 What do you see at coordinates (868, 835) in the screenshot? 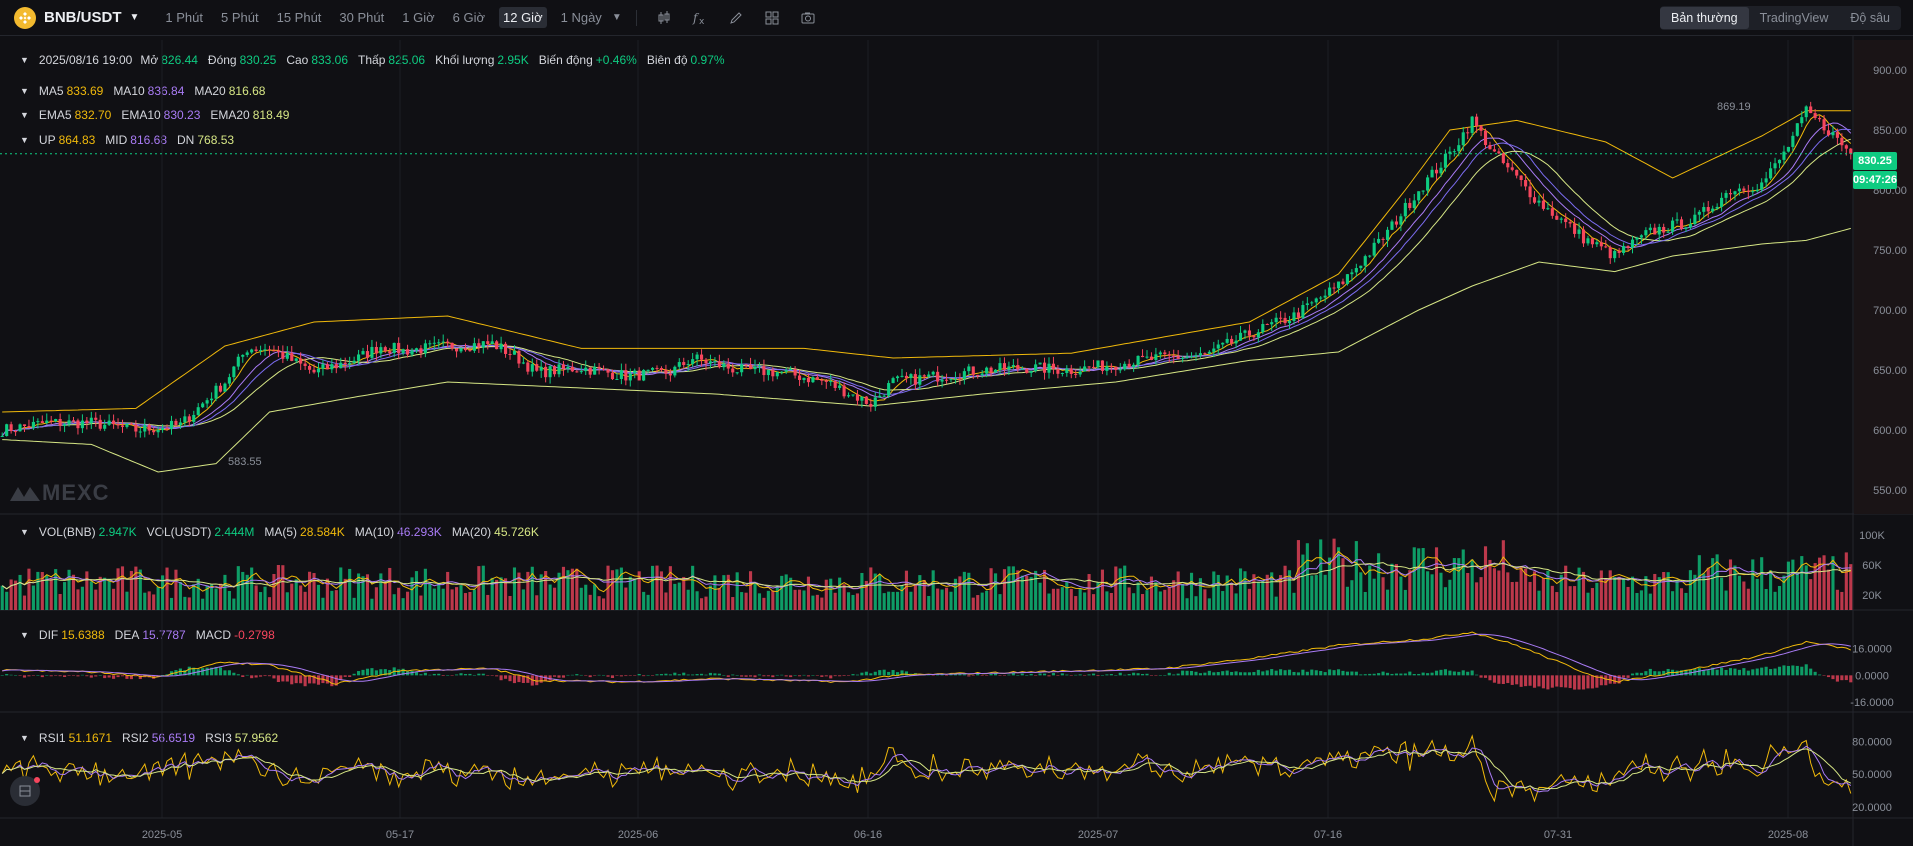
I see `date-tick-3: 06-16` at bounding box center [868, 835].